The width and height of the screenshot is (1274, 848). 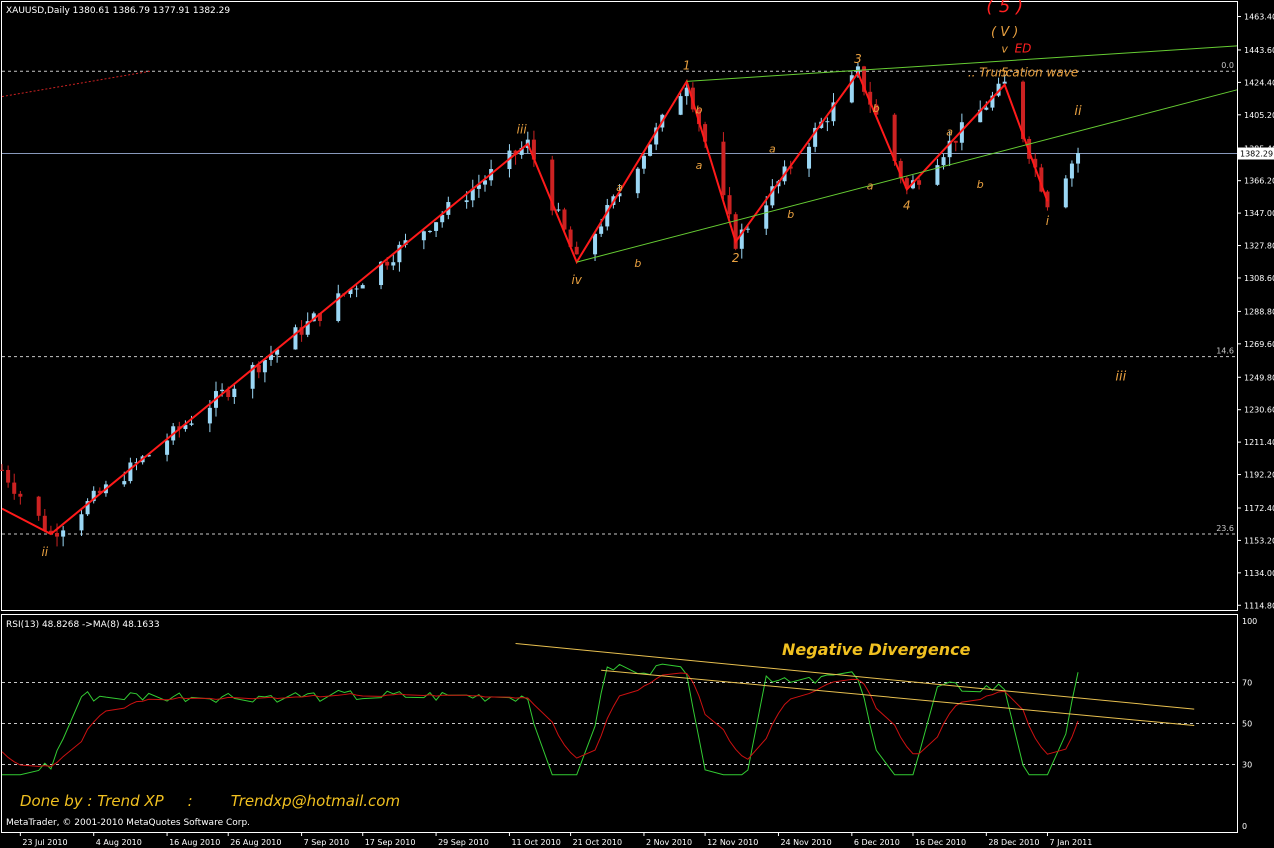 I want to click on price-tick-label: 1269.60, so click(x=1259, y=344).